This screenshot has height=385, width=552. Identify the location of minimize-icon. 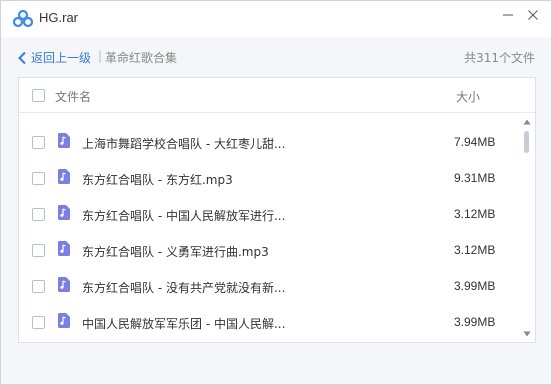
(508, 15).